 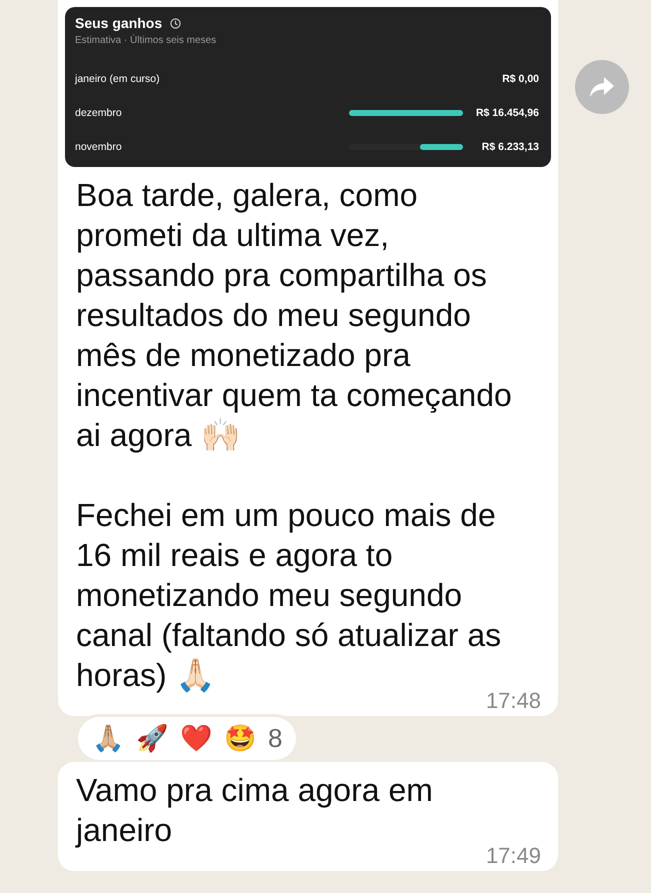 I want to click on amount-label: R$ 16.454,96, so click(x=506, y=113).